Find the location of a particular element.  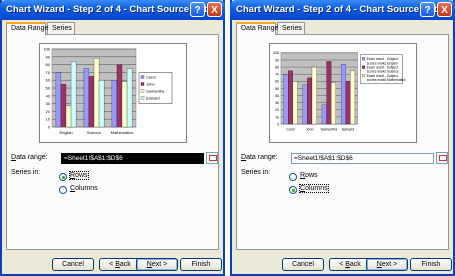

legend-label: John is located at coordinates (150, 84).